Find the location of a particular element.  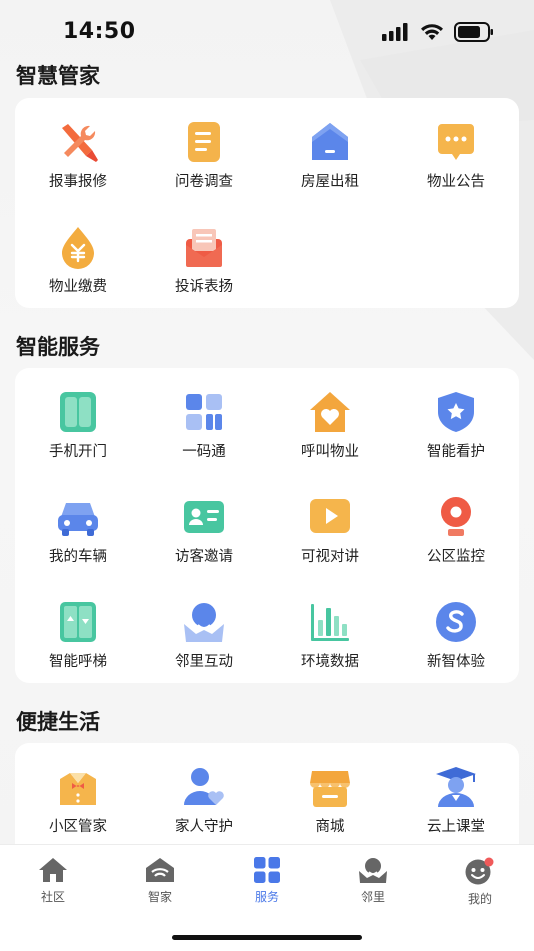

service-my-vehicle: 我的车辆 is located at coordinates (78, 537).